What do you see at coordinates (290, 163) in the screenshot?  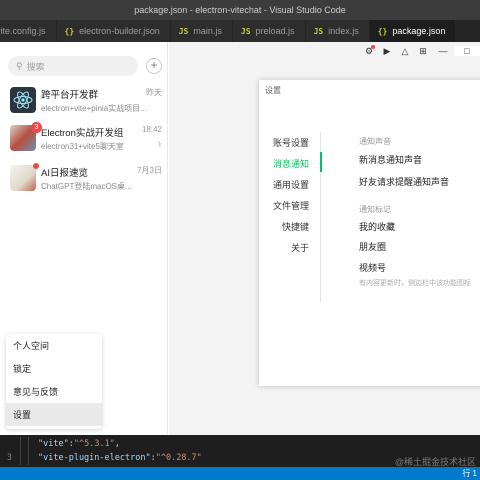 I see `nav-notifications: 消息通知` at bounding box center [290, 163].